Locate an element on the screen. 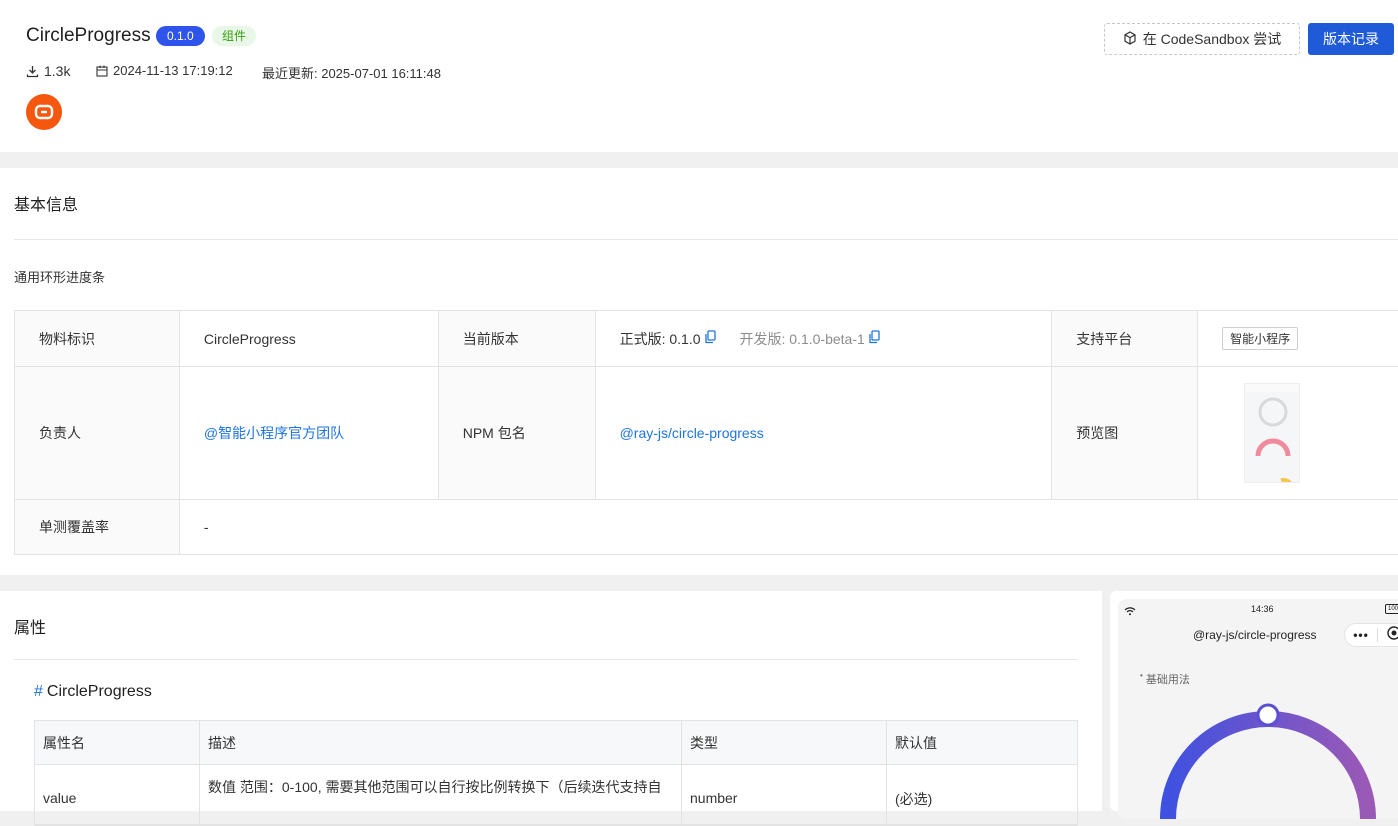 This screenshot has width=1398, height=826. owner-cell: @智能小程序官方团队 is located at coordinates (309, 433).